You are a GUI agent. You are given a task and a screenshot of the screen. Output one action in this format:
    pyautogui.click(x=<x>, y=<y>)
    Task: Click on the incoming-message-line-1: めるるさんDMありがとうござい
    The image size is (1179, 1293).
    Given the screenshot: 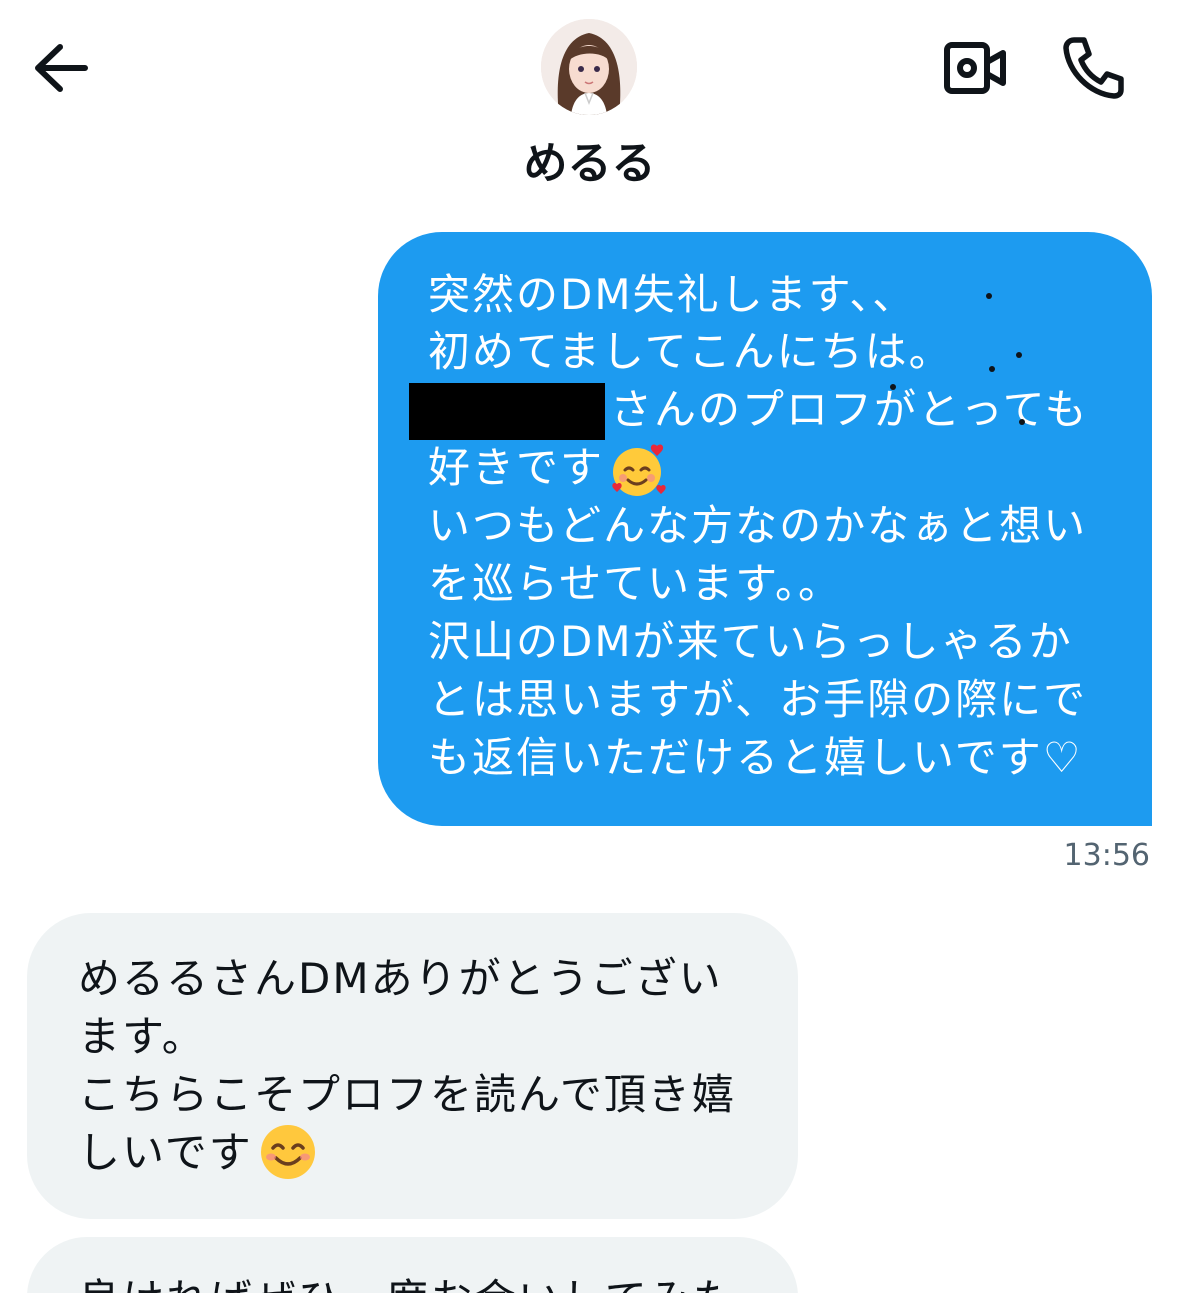 What is the action you would take?
    pyautogui.click(x=400, y=978)
    